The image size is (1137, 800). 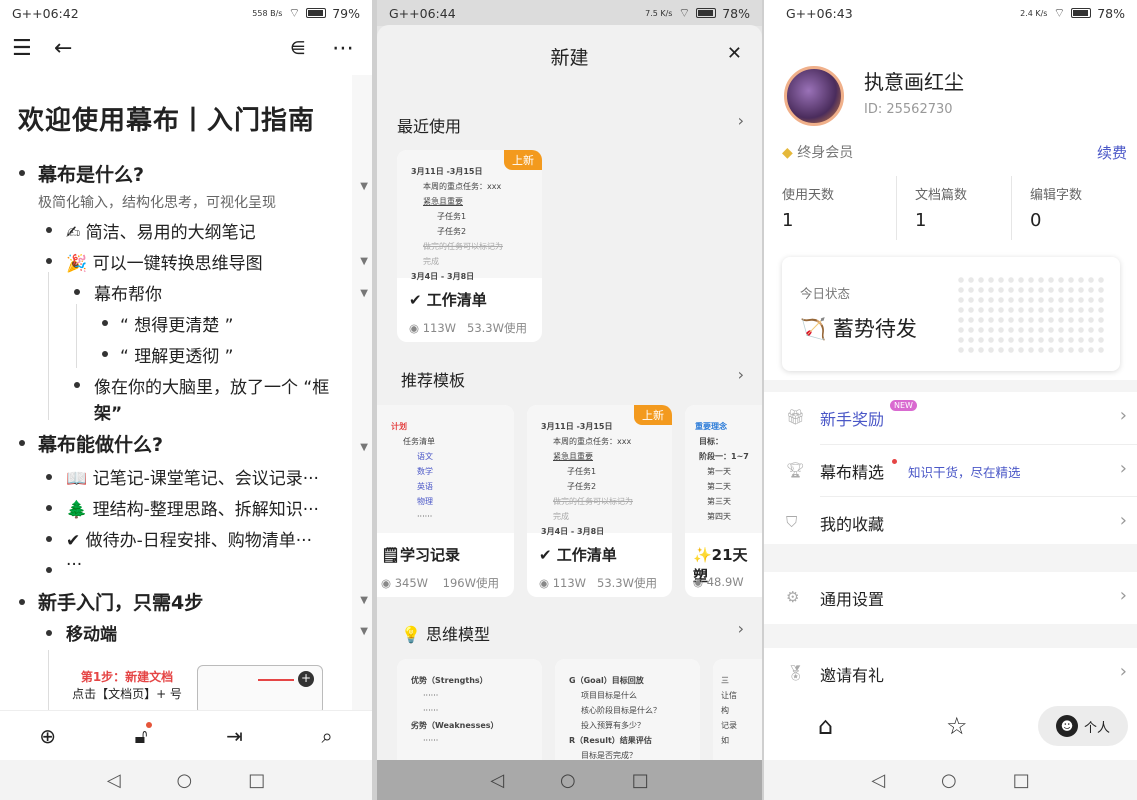 What do you see at coordinates (950, 418) in the screenshot?
I see `menu-item-newbie-reward: 🎁︎ 新手奖励 NEW ›` at bounding box center [950, 418].